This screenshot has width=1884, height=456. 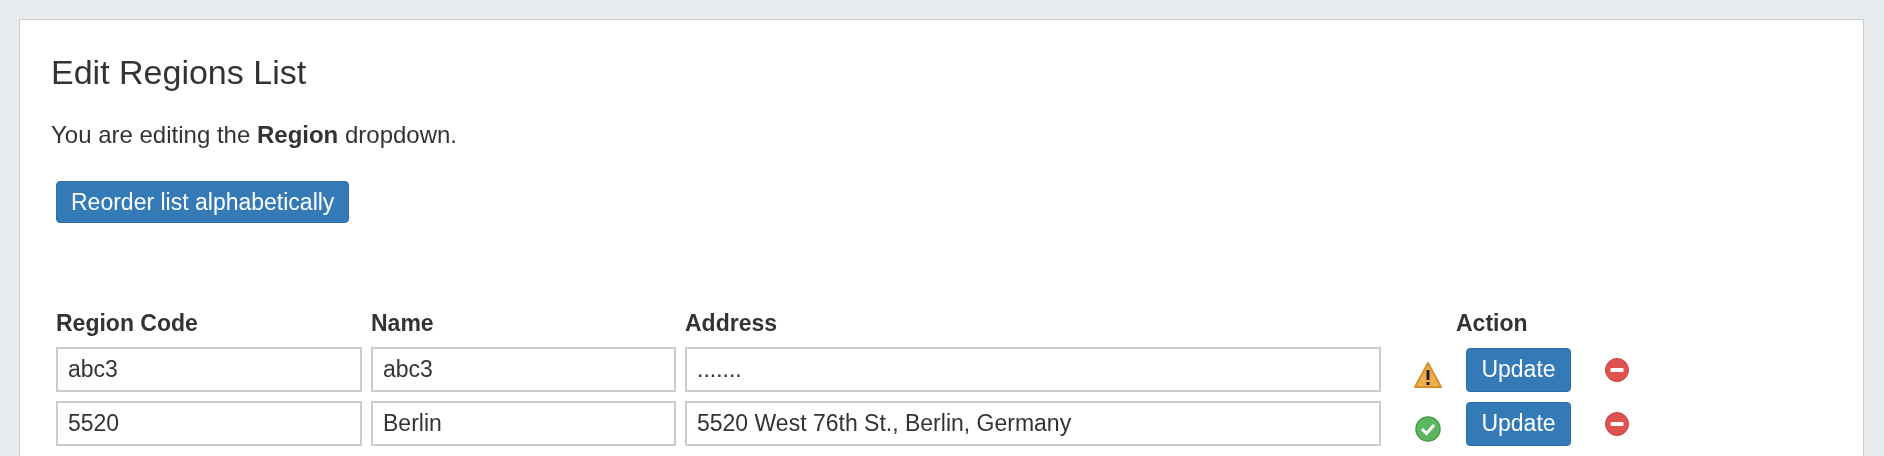 I want to click on column-header: Region Code, so click(x=127, y=323).